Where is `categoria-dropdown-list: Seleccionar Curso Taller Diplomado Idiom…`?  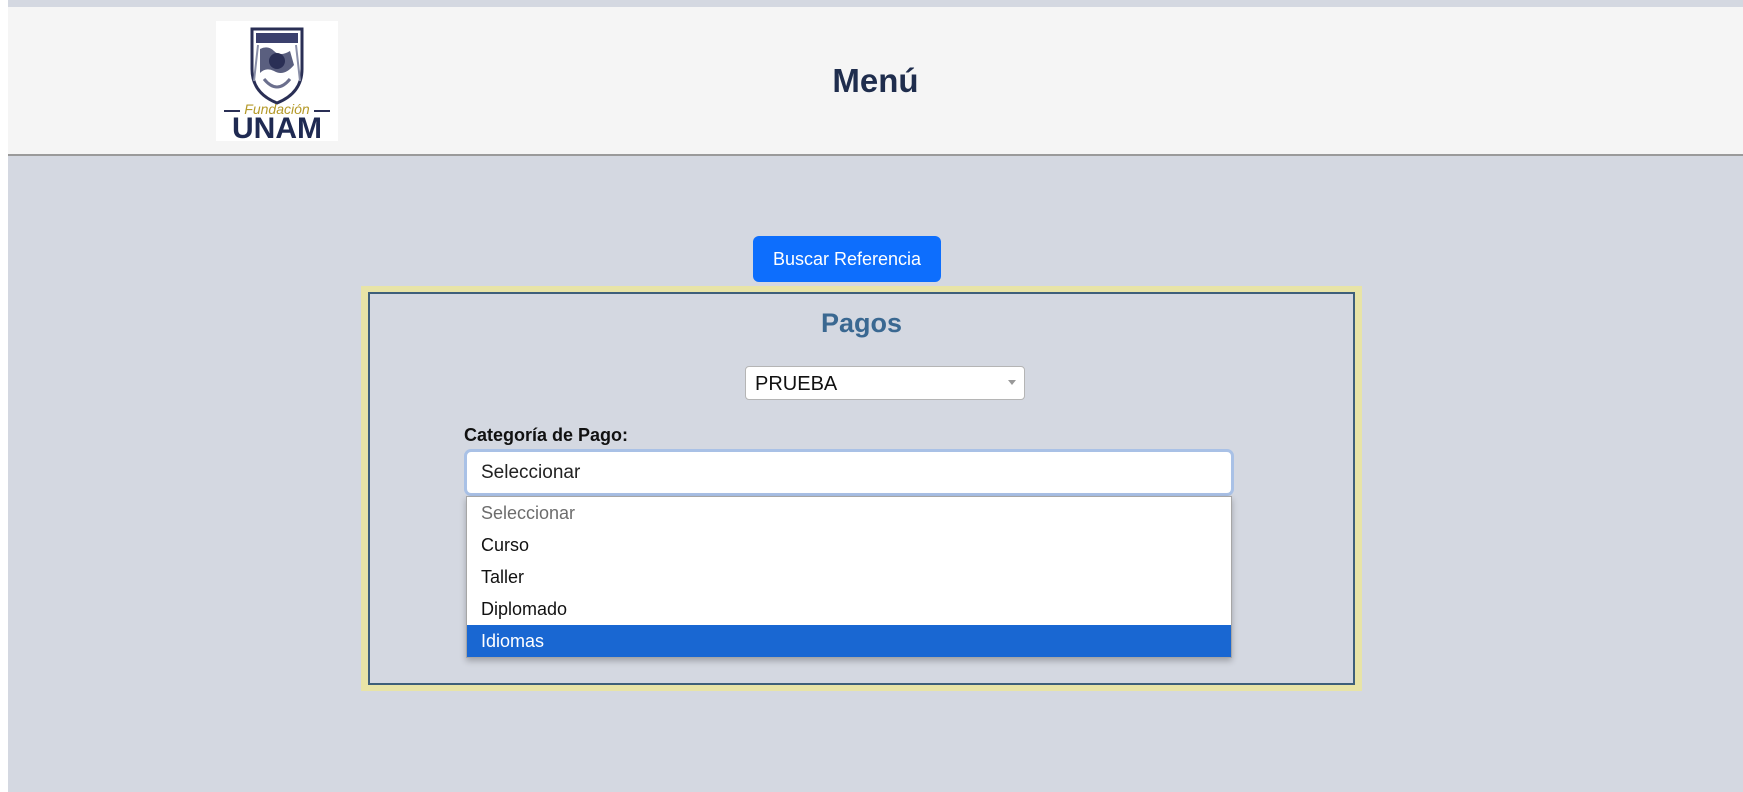 categoria-dropdown-list: Seleccionar Curso Taller Diplomado Idiom… is located at coordinates (849, 577).